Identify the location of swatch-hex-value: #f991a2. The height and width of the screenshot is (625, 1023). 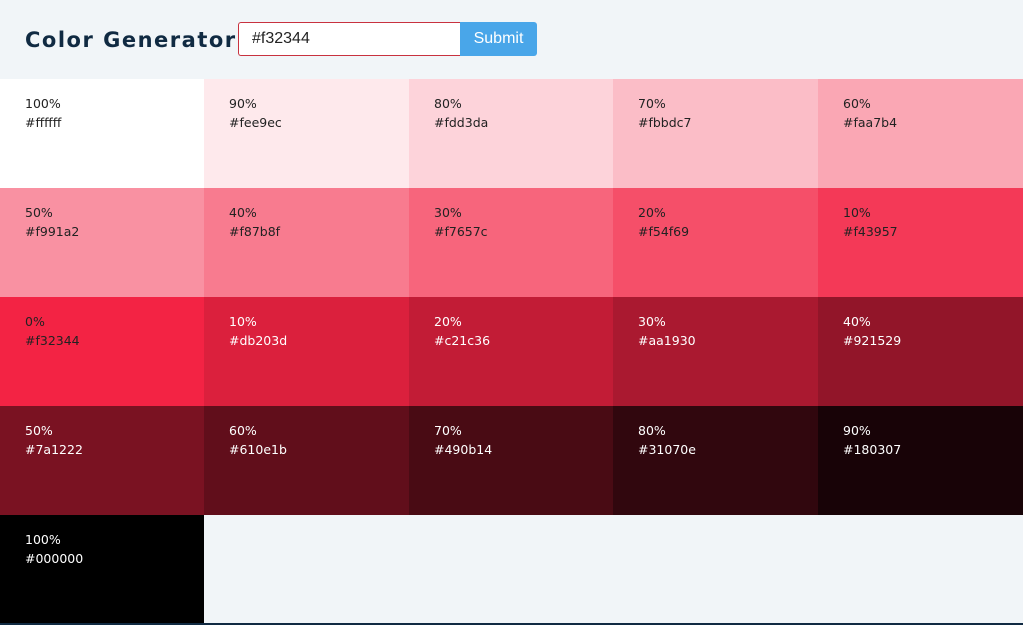
(52, 231).